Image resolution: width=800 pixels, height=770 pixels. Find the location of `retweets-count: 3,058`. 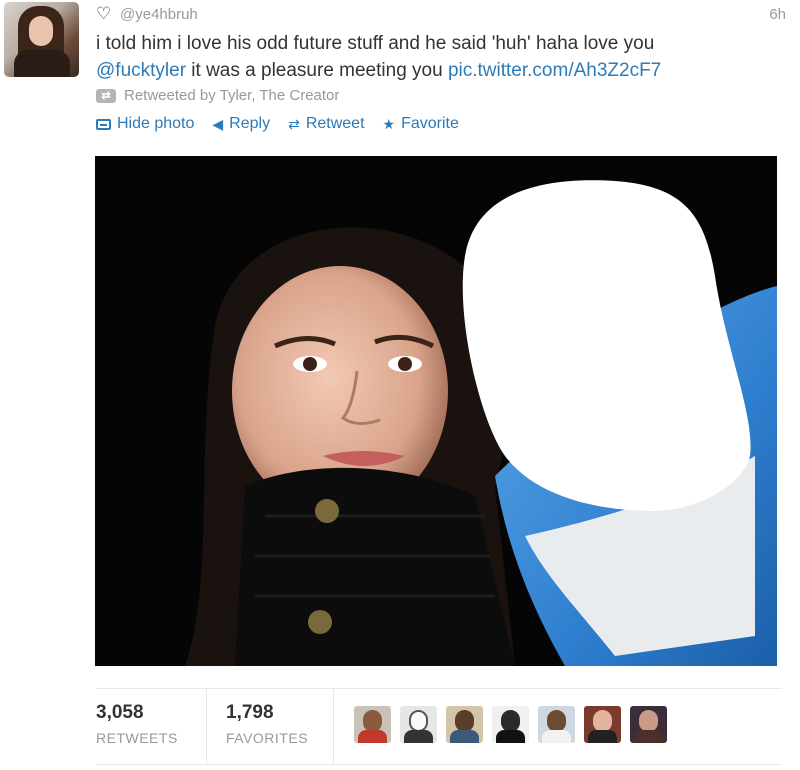

retweets-count: 3,058 is located at coordinates (120, 712).